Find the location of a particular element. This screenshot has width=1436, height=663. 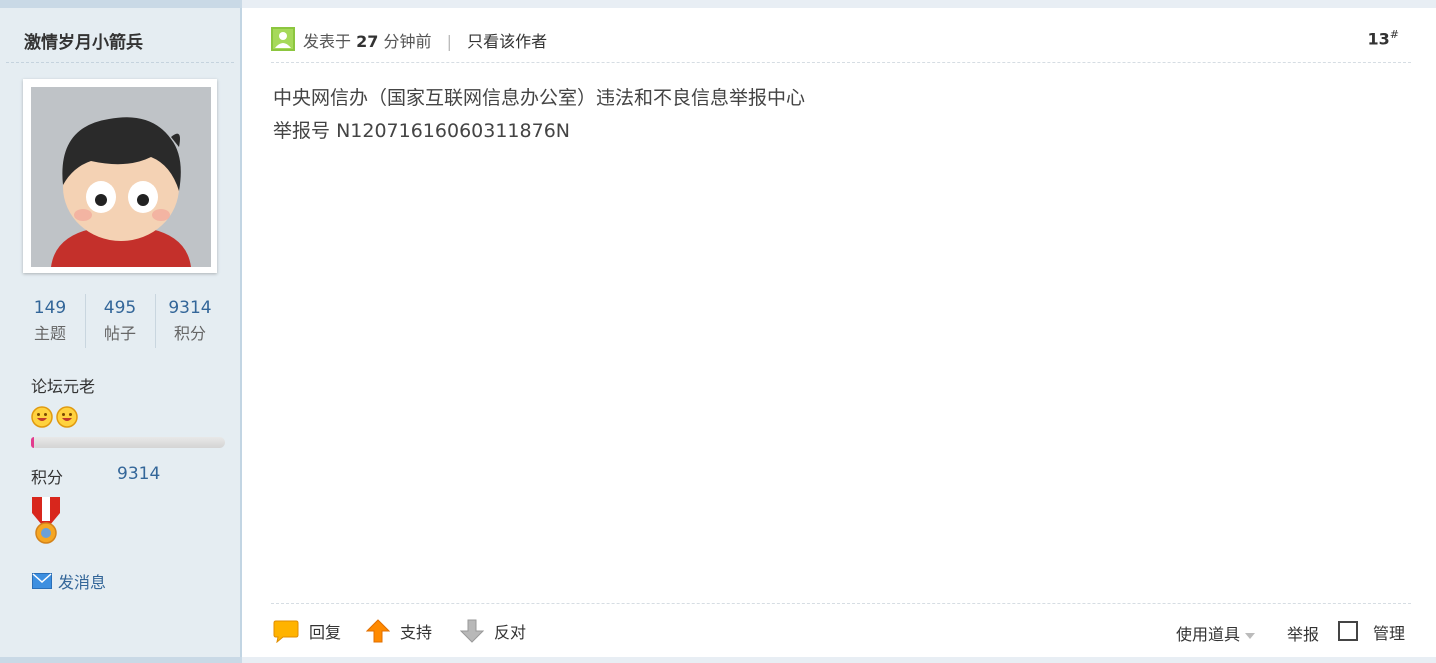

send-message-link: 发消息 is located at coordinates (69, 581).